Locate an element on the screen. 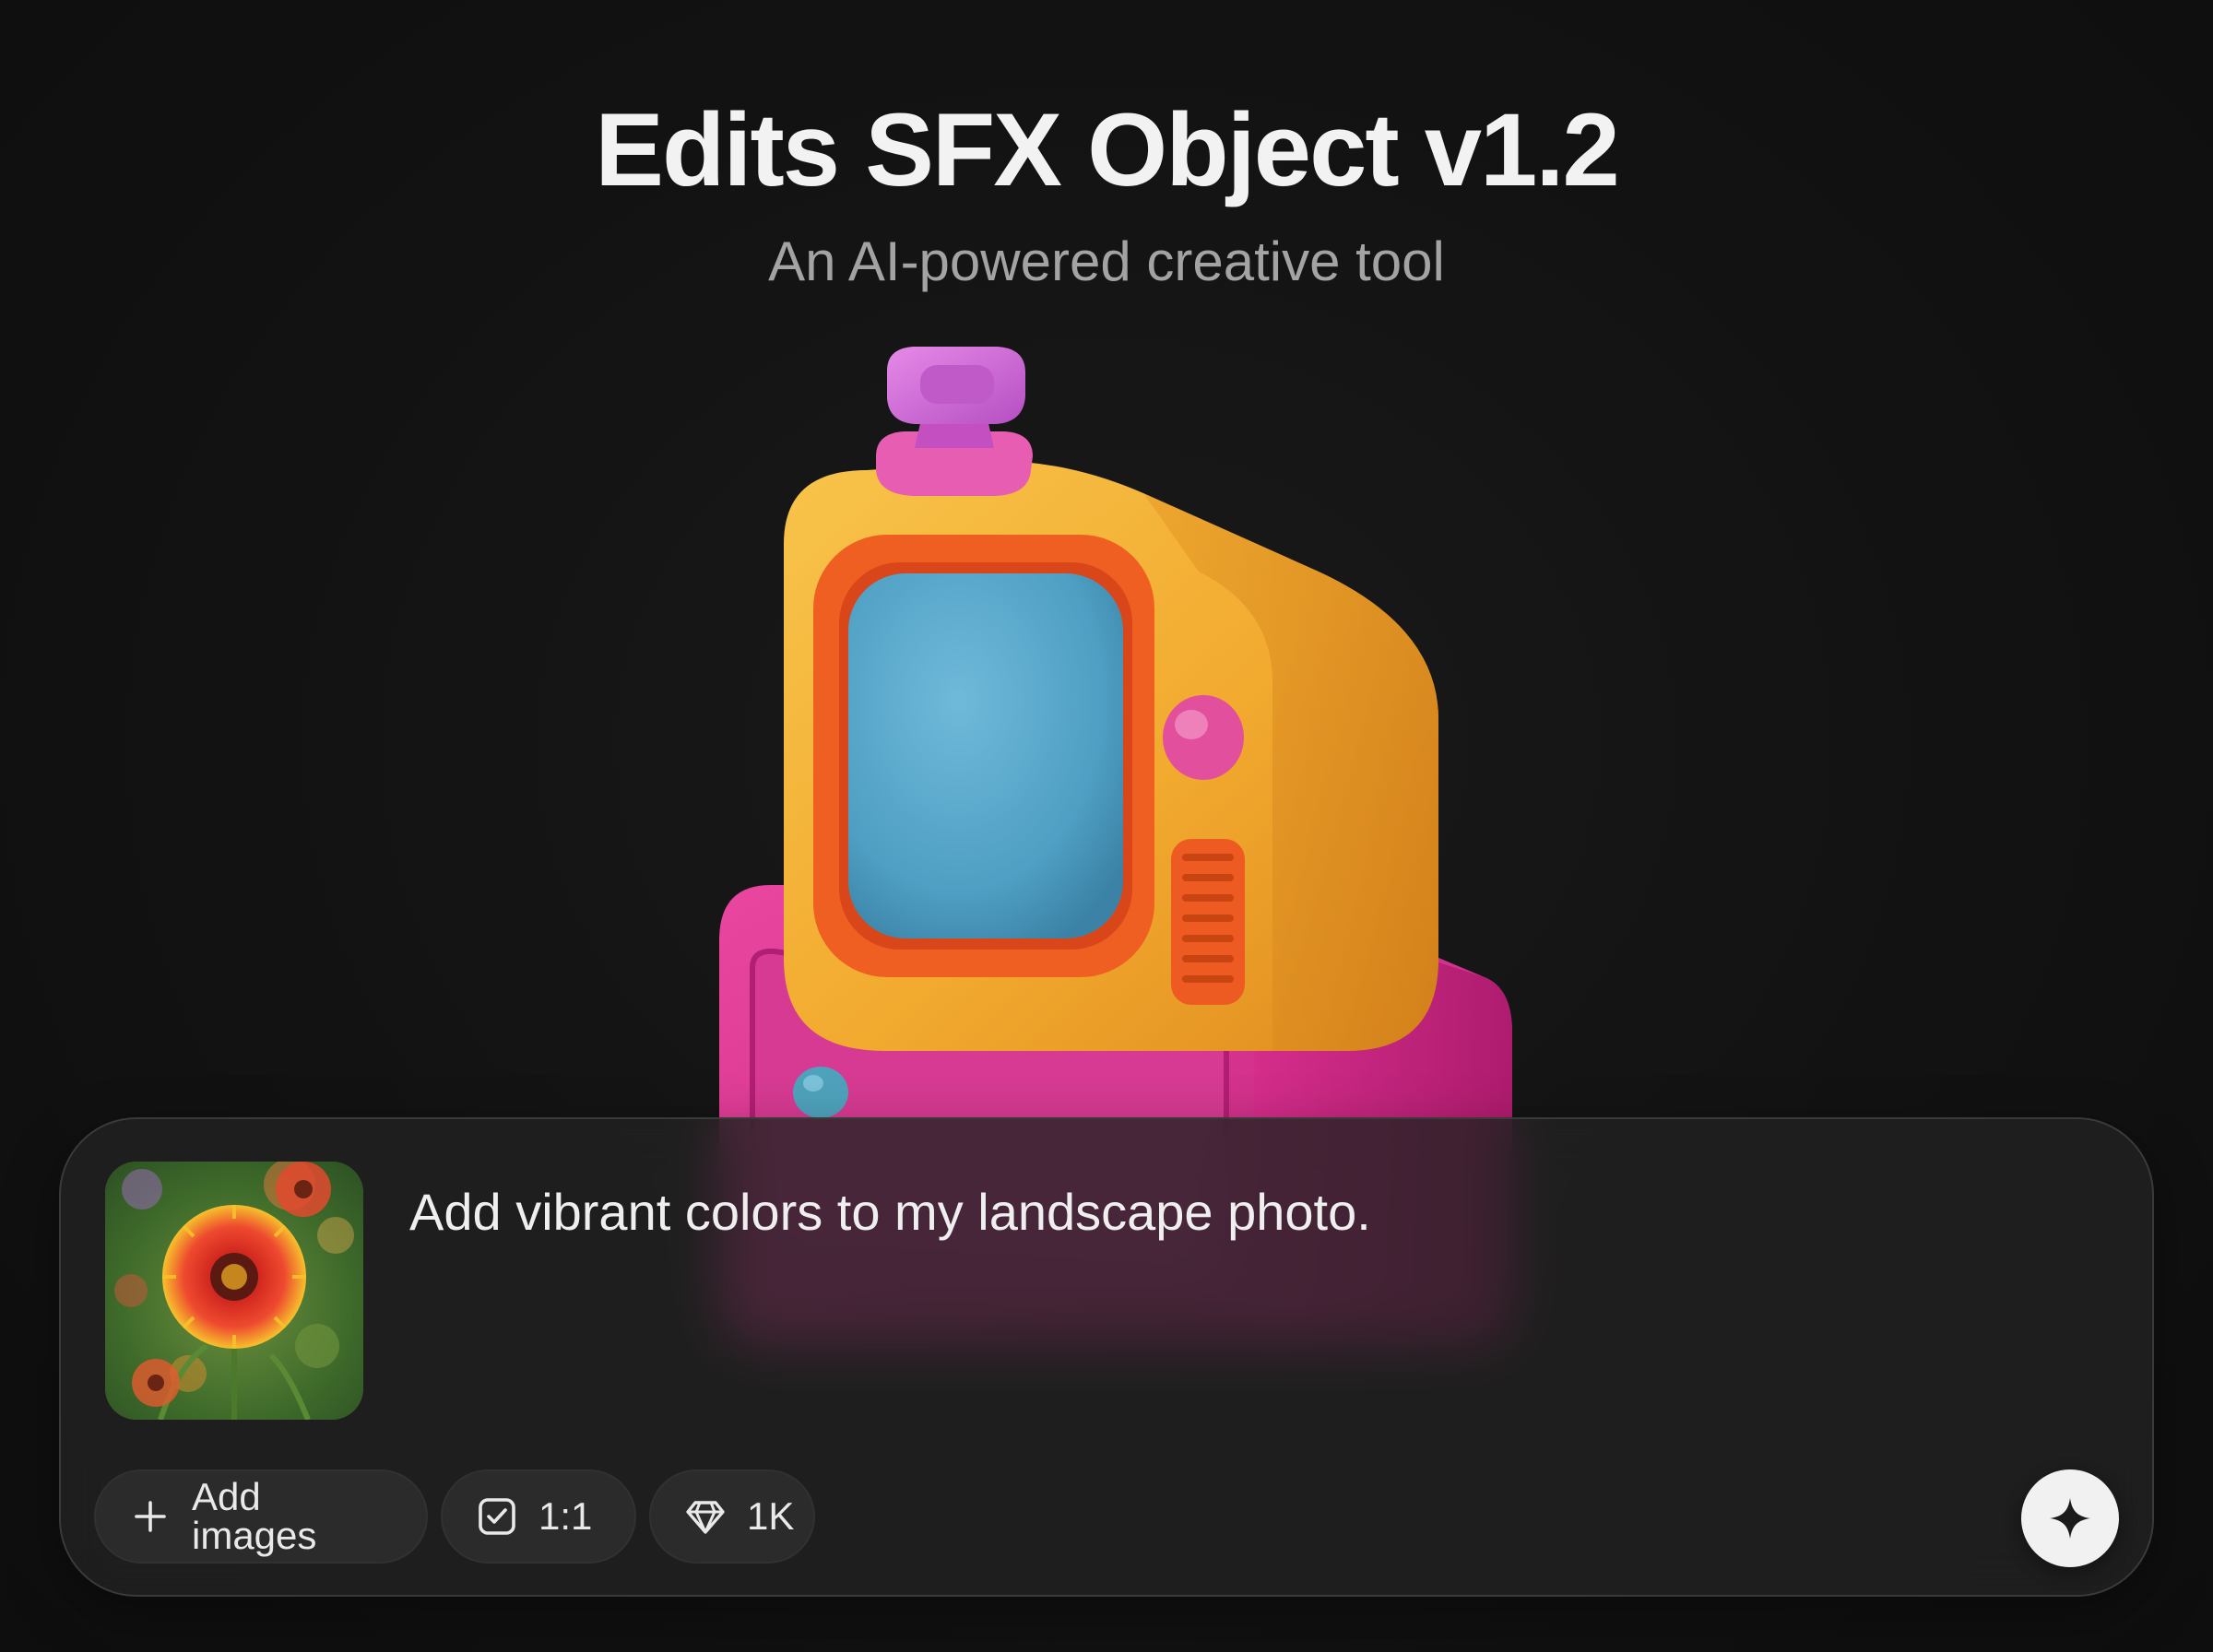 The width and height of the screenshot is (2213, 1652). generate-button is located at coordinates (2070, 1518).